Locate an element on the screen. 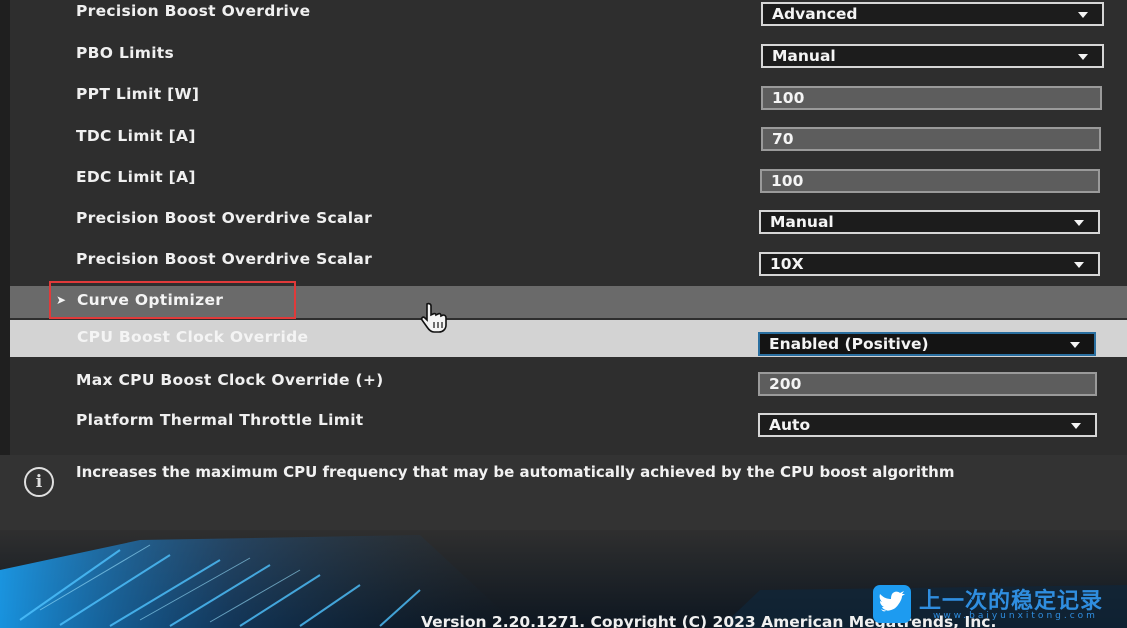  pbo-limits-dropdown: Manual is located at coordinates (932, 56).